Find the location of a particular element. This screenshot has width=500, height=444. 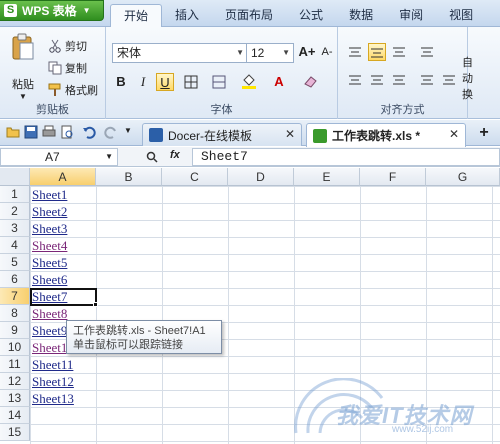

undo-icon is located at coordinates (89, 132).